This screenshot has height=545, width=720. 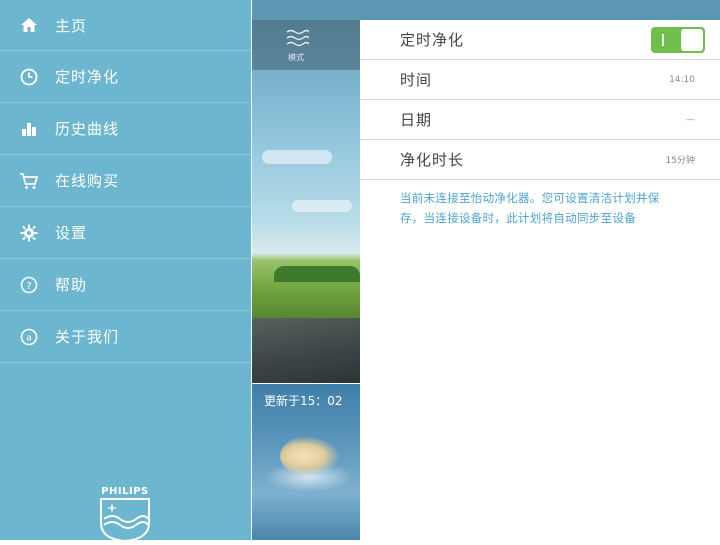 What do you see at coordinates (125, 285) in the screenshot?
I see `sidebar-item-help: ? 帮助` at bounding box center [125, 285].